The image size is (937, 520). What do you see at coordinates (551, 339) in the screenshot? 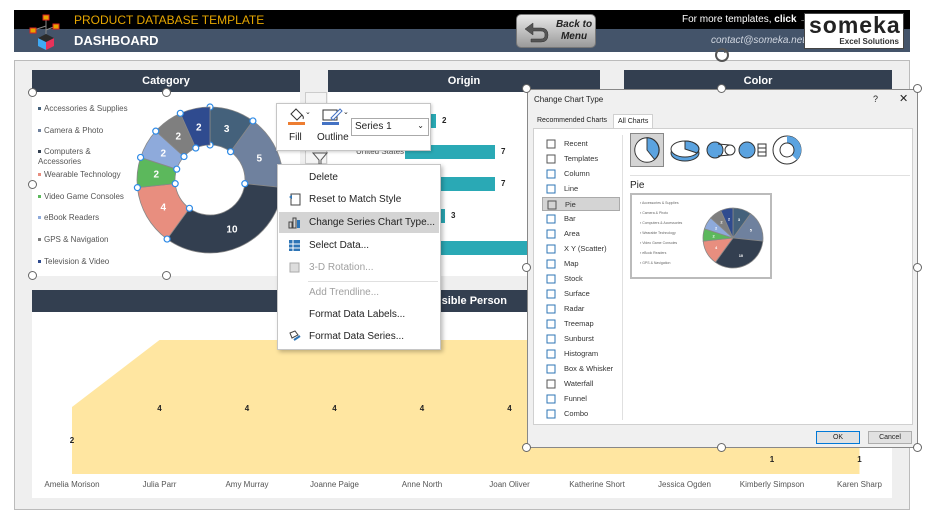
I see `sunburst-icon` at bounding box center [551, 339].